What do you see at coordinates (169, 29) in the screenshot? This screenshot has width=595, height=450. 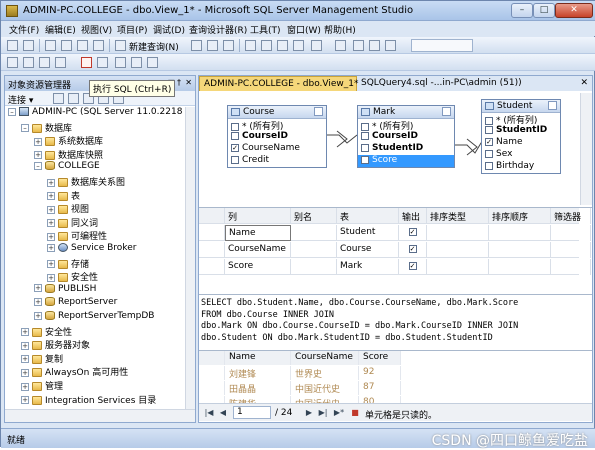 I see `menu-debug: 调试(D)` at bounding box center [169, 29].